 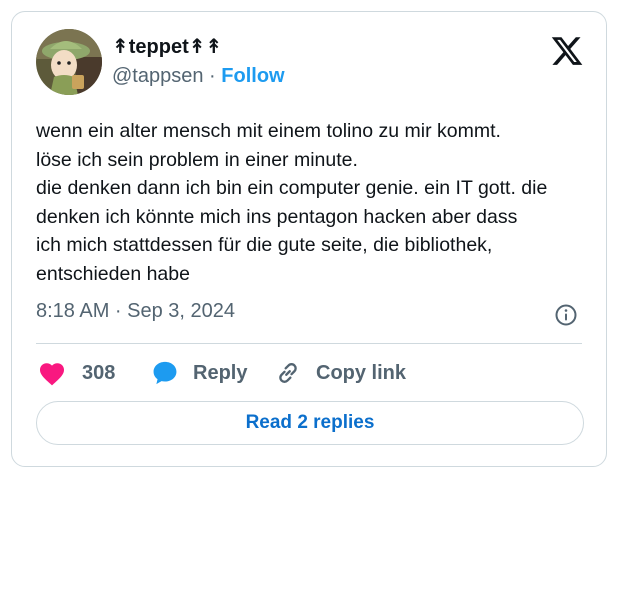 What do you see at coordinates (566, 315) in the screenshot?
I see `info-icon` at bounding box center [566, 315].